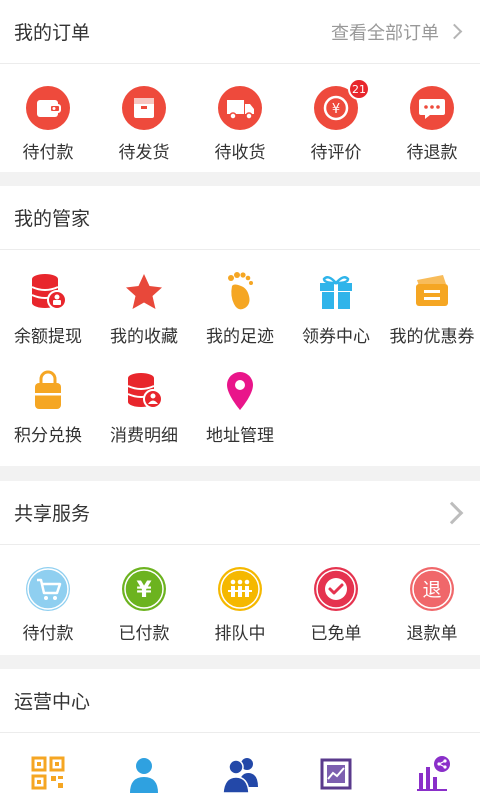 Image resolution: width=480 pixels, height=800 pixels. Describe the element at coordinates (48, 589) in the screenshot. I see `cart-icon` at that location.